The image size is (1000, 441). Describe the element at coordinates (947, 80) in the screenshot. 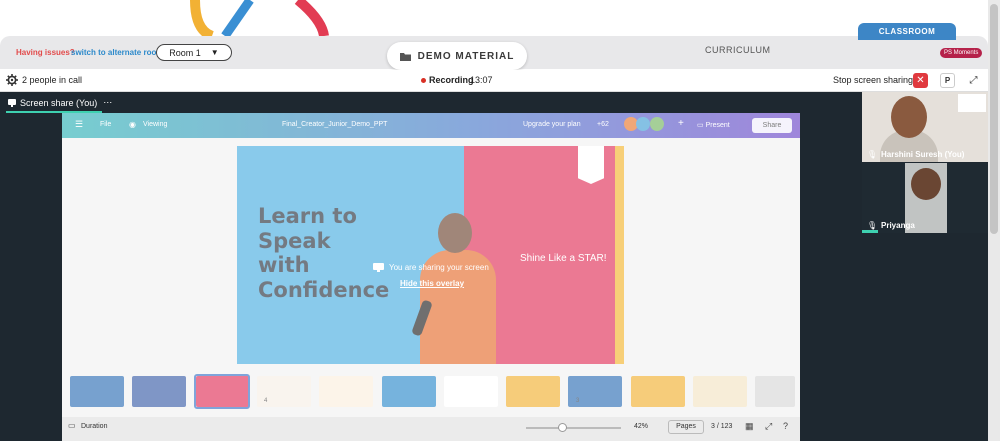

I see `pin-button: P` at that location.